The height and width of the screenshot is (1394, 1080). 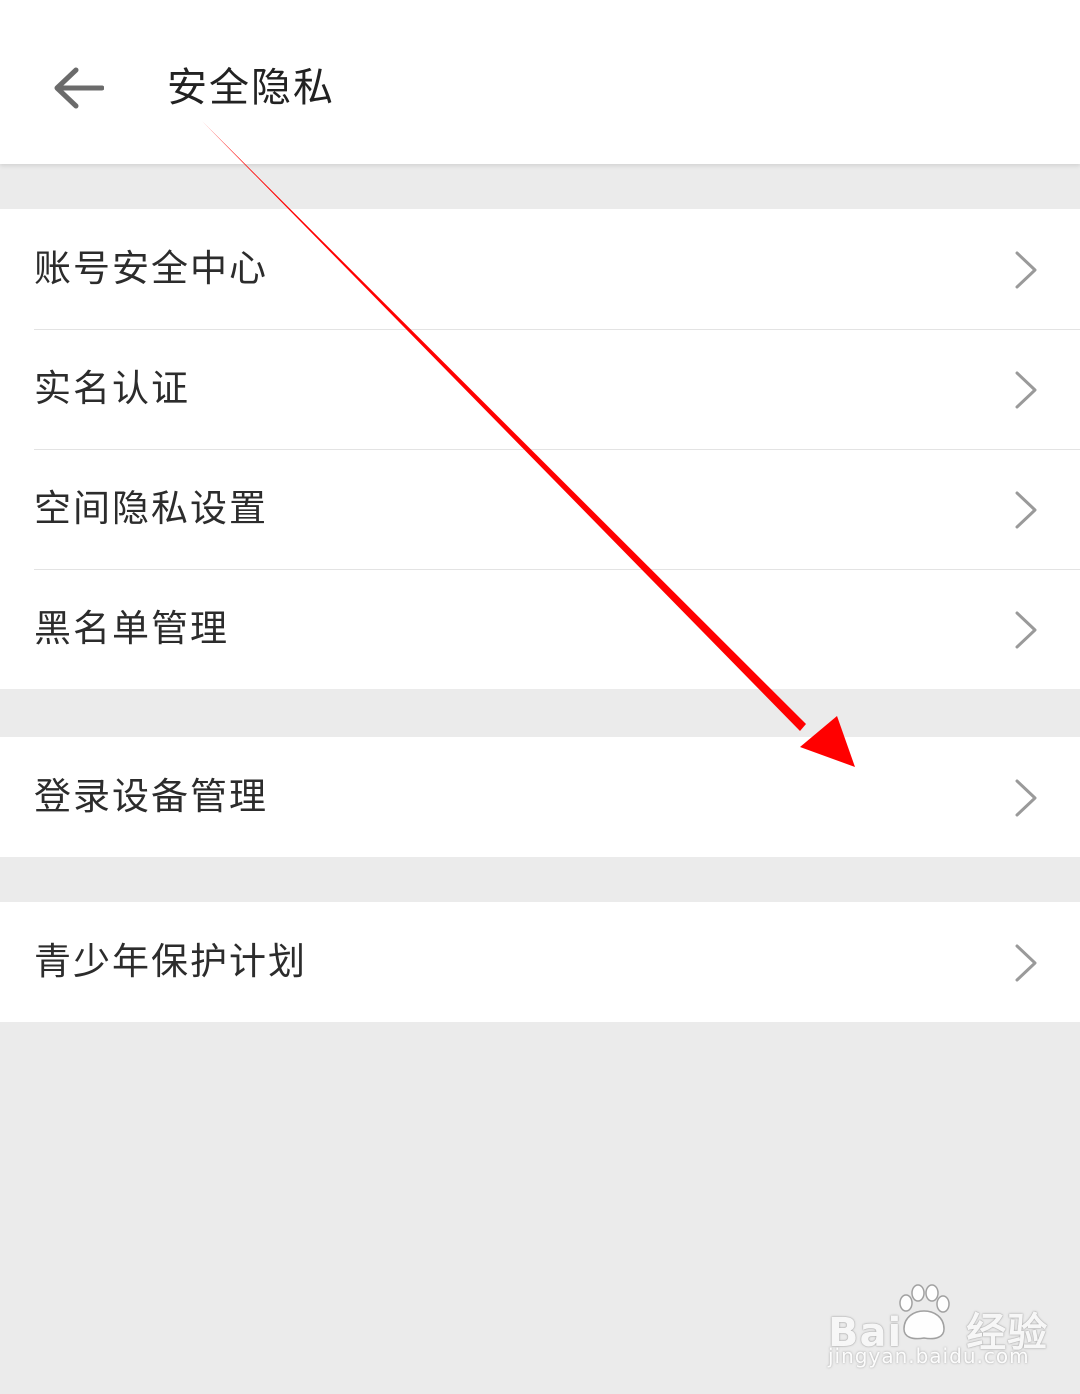 I want to click on page-title: 安全隐私, so click(x=251, y=88).